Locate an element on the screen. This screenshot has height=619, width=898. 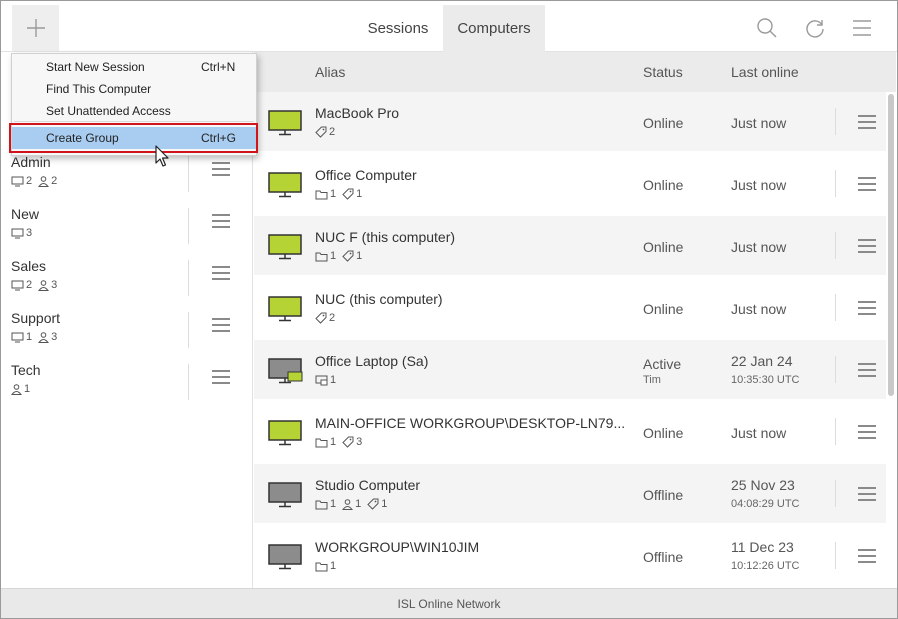
computer-active-session-icon is located at coordinates (285, 371).